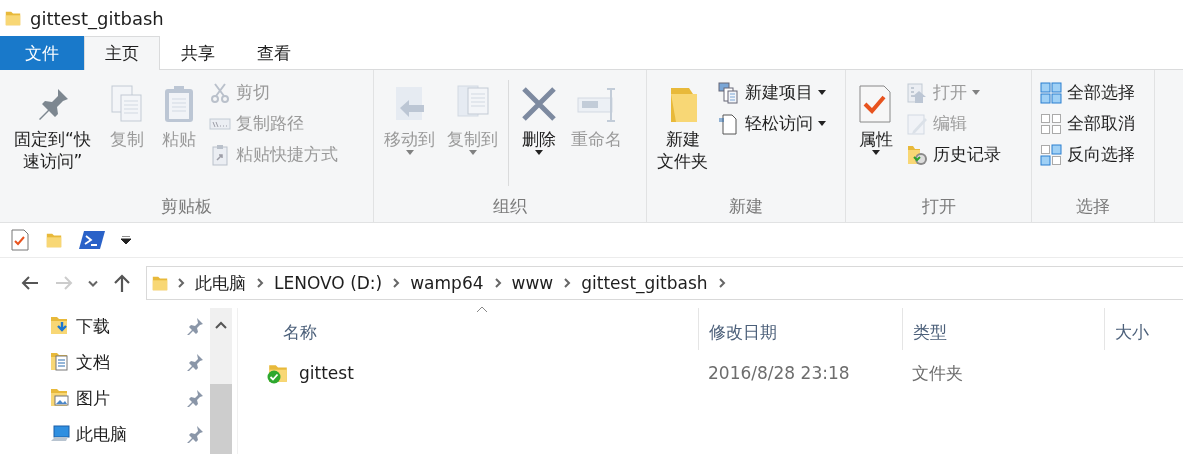 The image size is (1183, 456). What do you see at coordinates (510, 206) in the screenshot?
I see `group-label: 组织` at bounding box center [510, 206].